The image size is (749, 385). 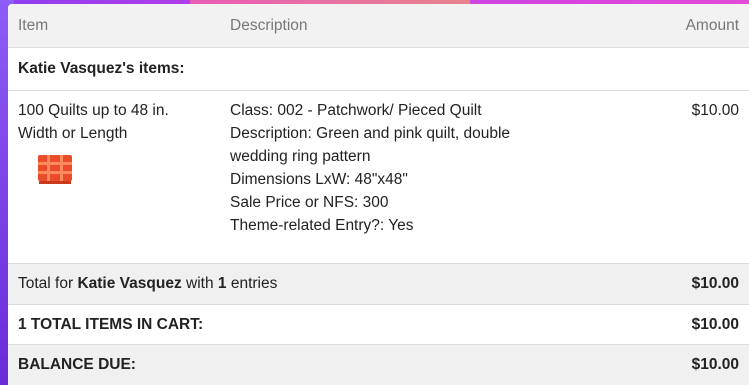 What do you see at coordinates (119, 144) in the screenshot?
I see `item-name-cell: 100 Quilts up to 48 in. Width or Length` at bounding box center [119, 144].